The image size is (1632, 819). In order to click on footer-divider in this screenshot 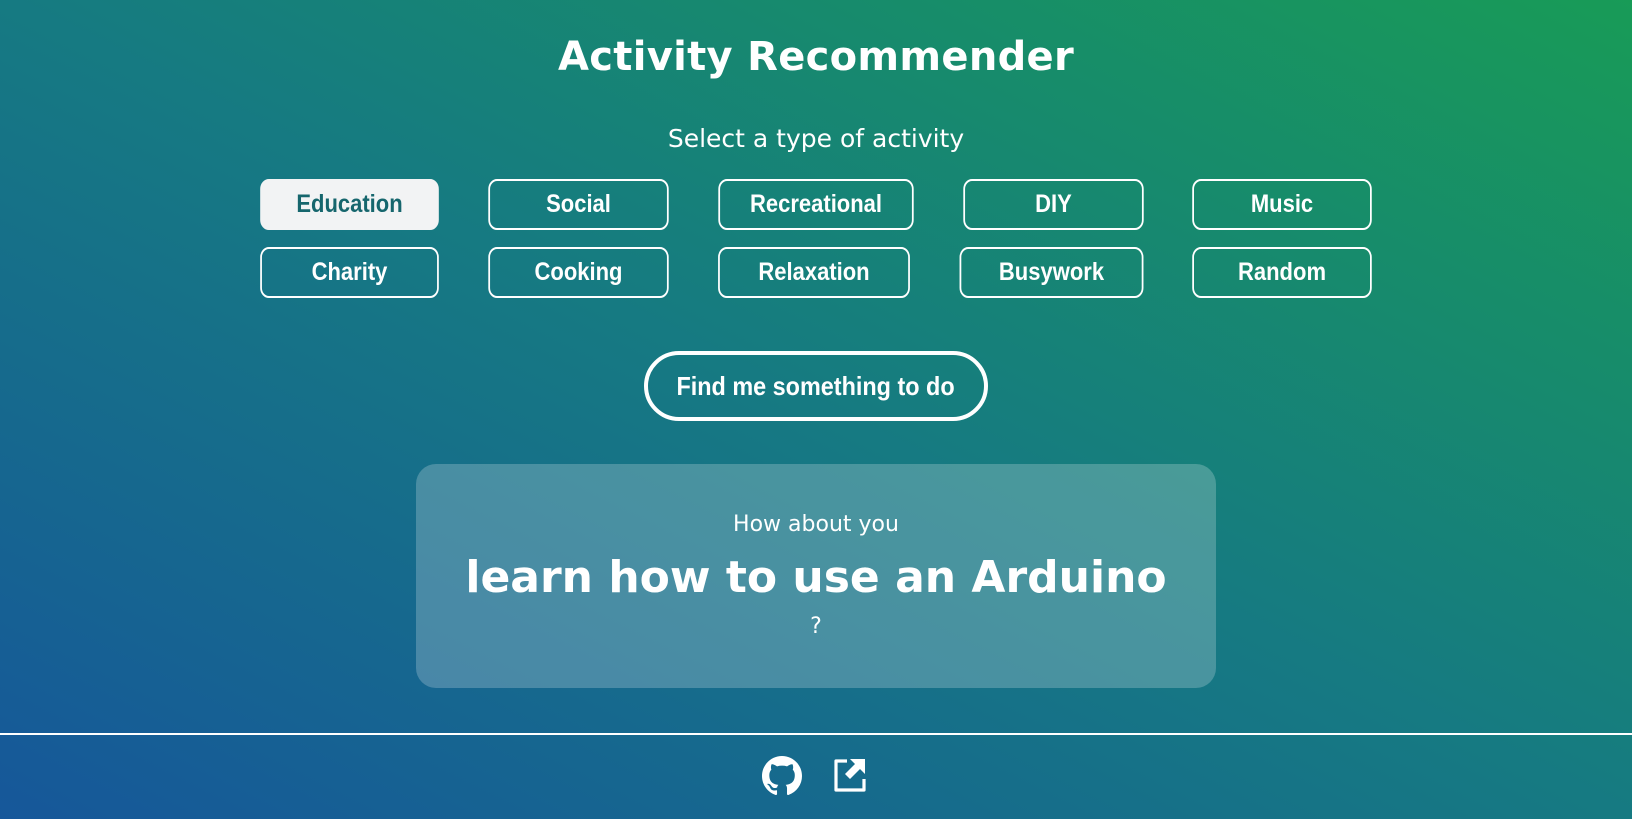, I will do `click(816, 734)`.